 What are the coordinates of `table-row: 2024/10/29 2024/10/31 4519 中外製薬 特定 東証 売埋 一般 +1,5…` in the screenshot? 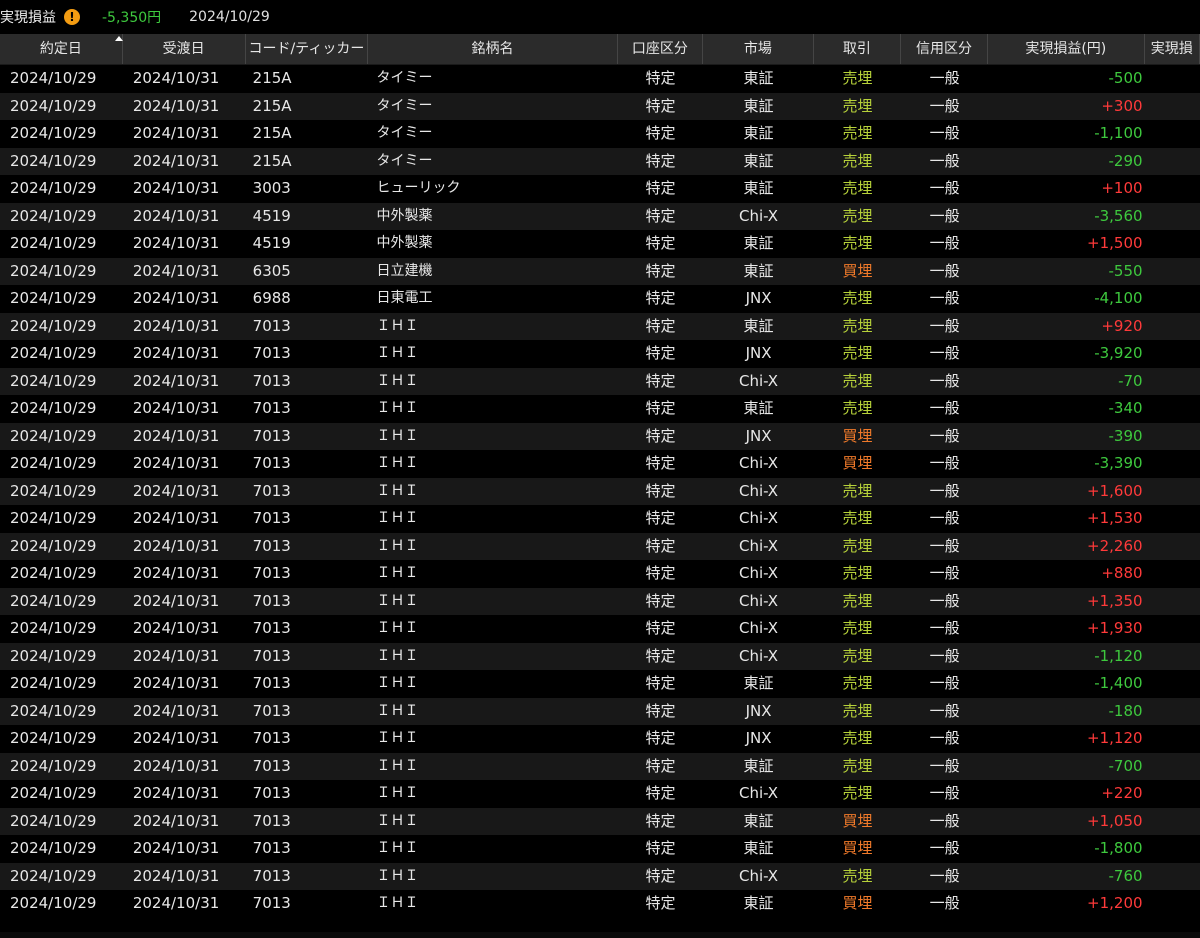 It's located at (600, 244).